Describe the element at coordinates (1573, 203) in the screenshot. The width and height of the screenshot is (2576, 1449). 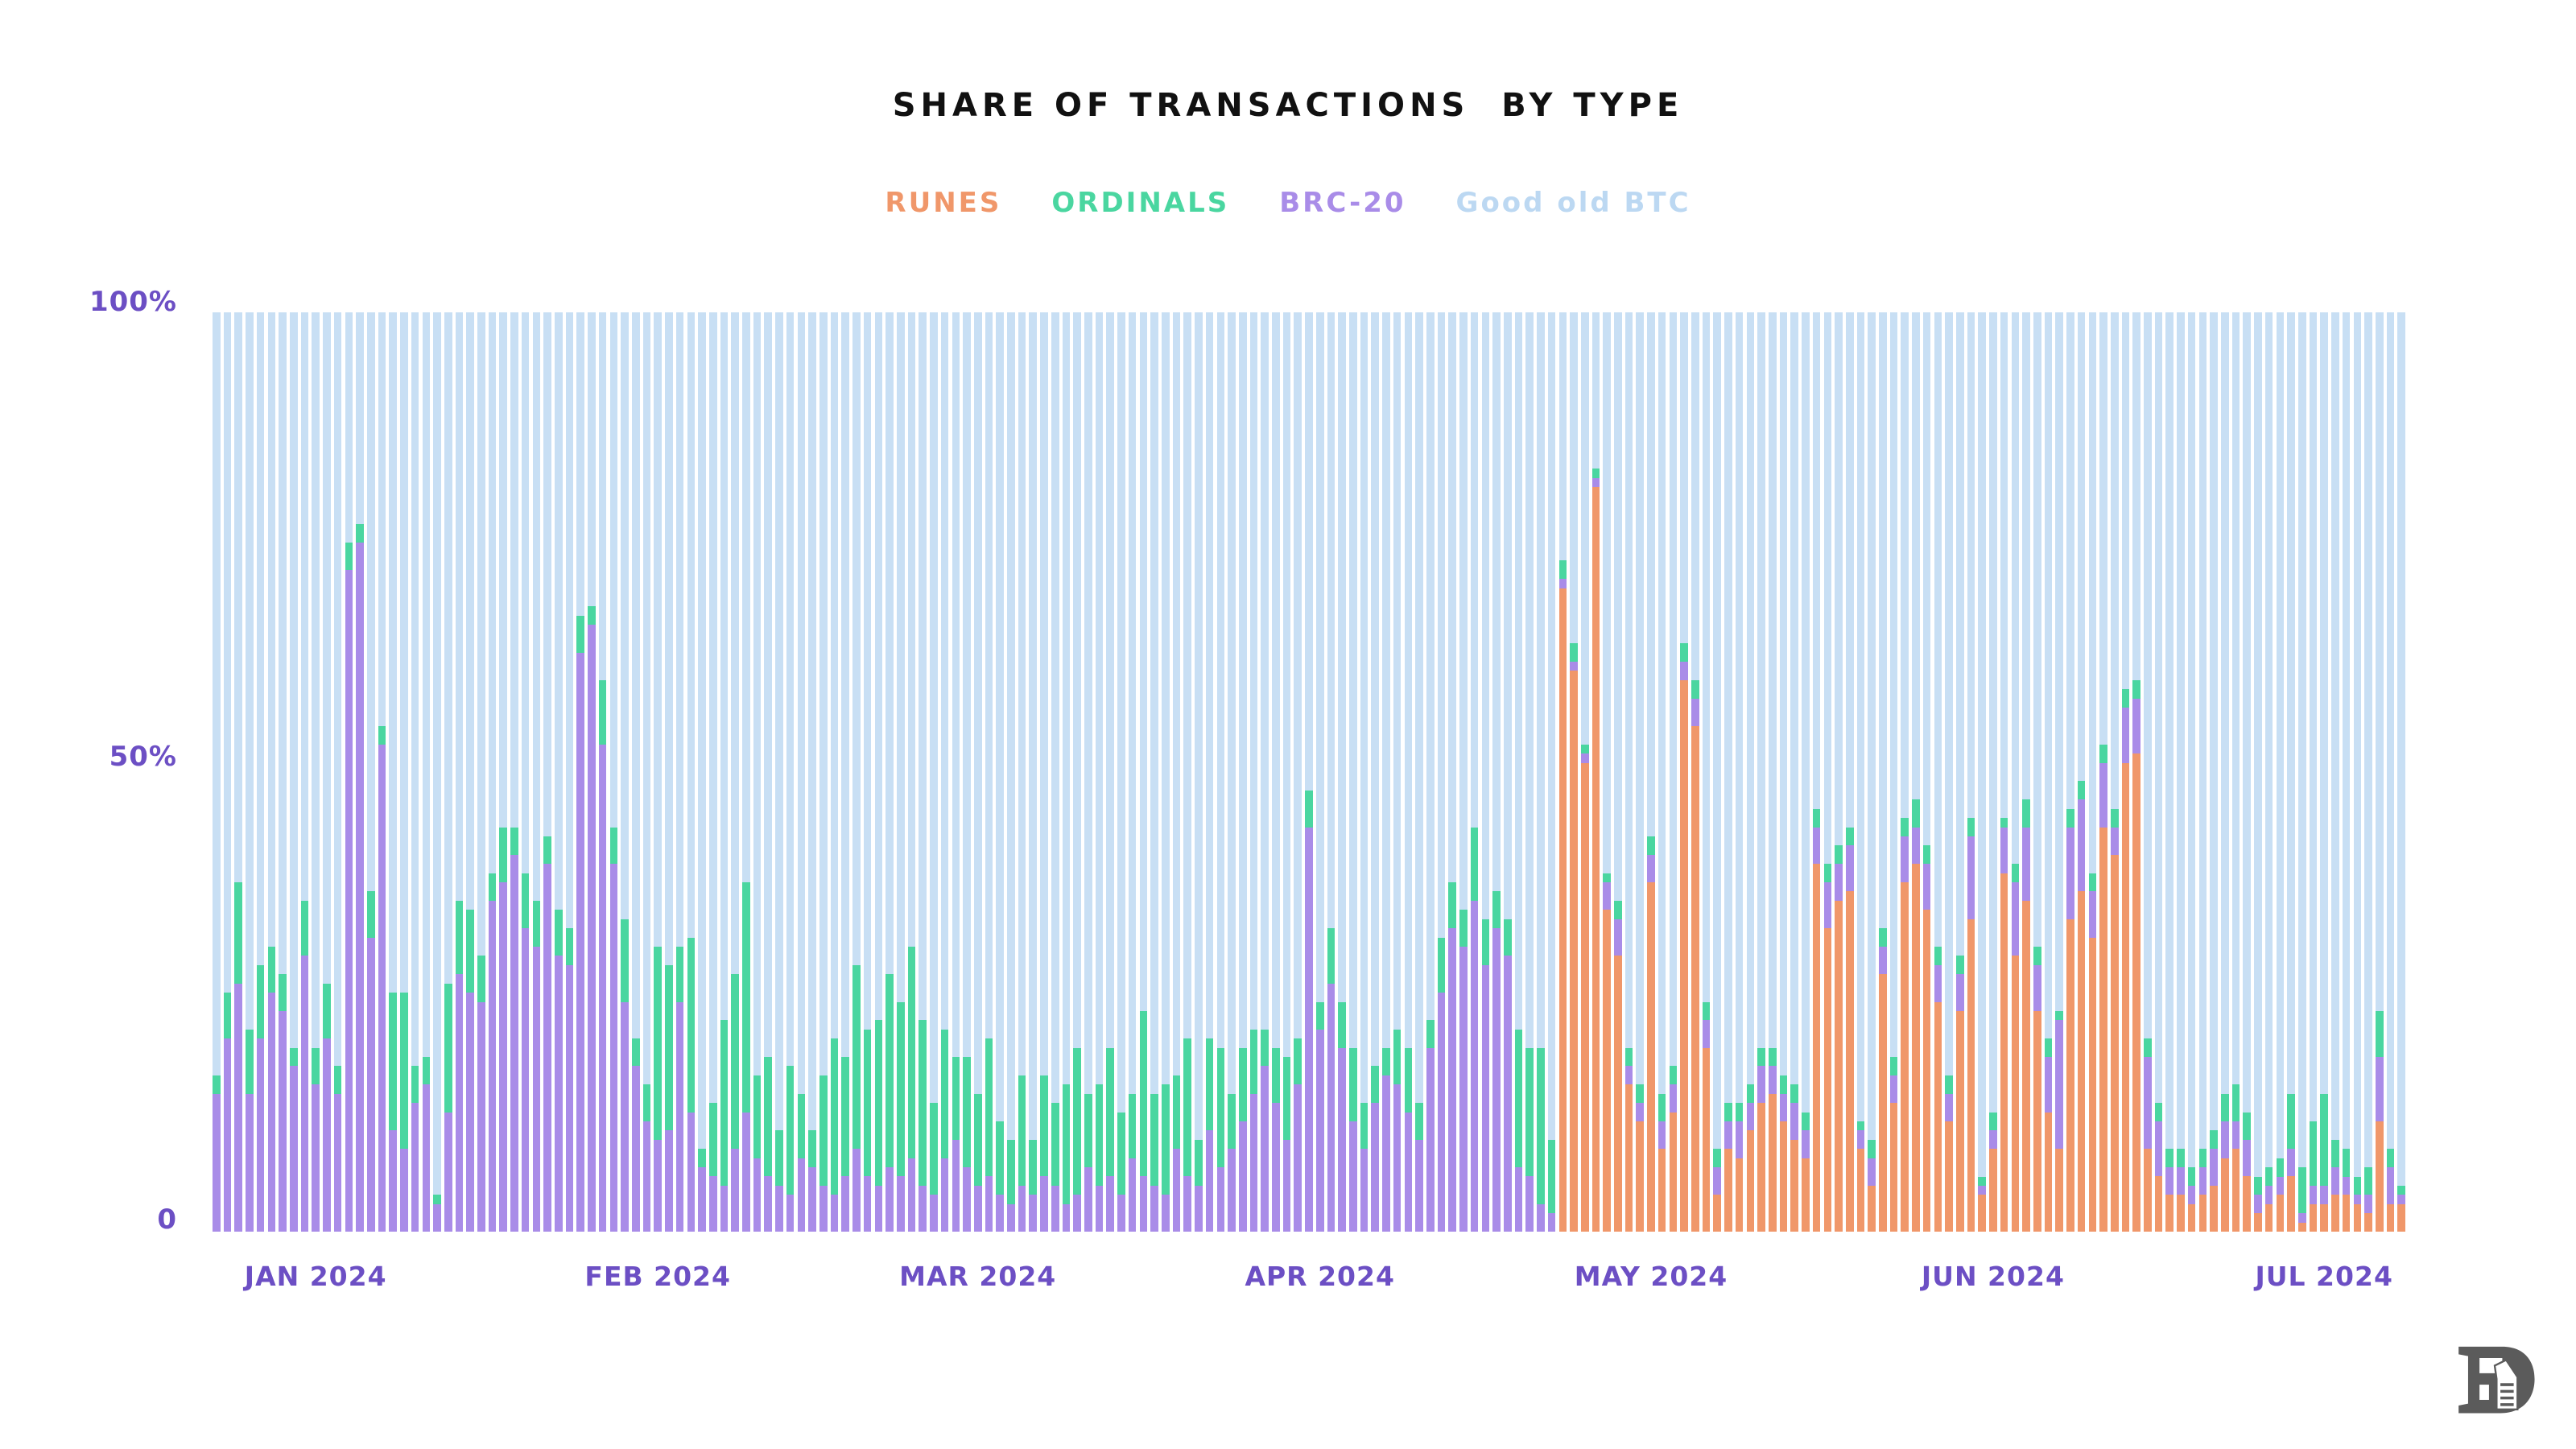
I see `legend-item-btc: Good old BTC` at that location.